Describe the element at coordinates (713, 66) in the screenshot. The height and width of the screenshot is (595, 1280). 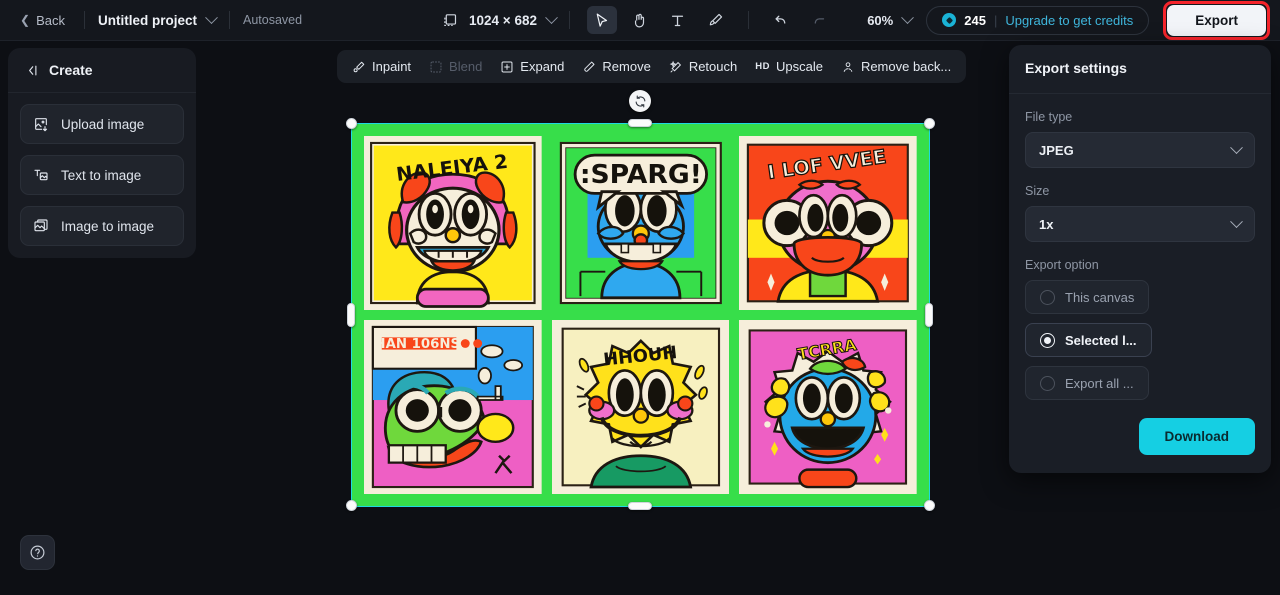
I see `toolbar-item-label: Retouch` at that location.